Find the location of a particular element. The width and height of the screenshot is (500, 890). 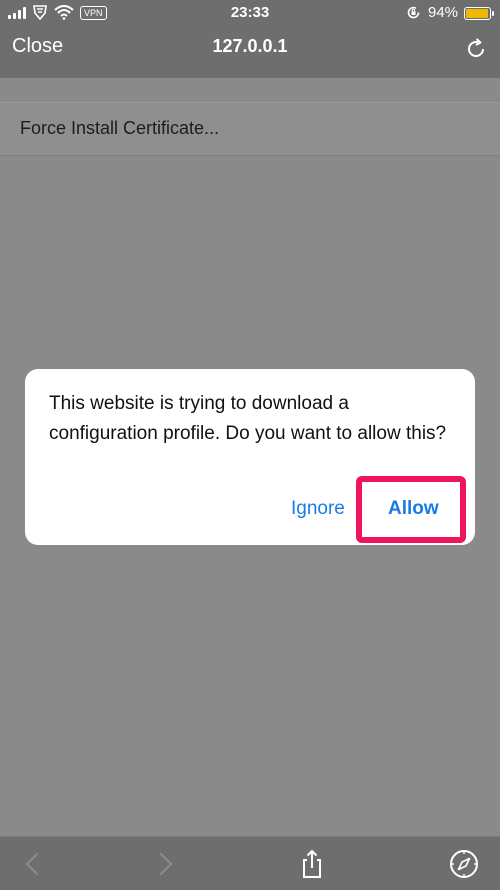

back-icon is located at coordinates (32, 864).